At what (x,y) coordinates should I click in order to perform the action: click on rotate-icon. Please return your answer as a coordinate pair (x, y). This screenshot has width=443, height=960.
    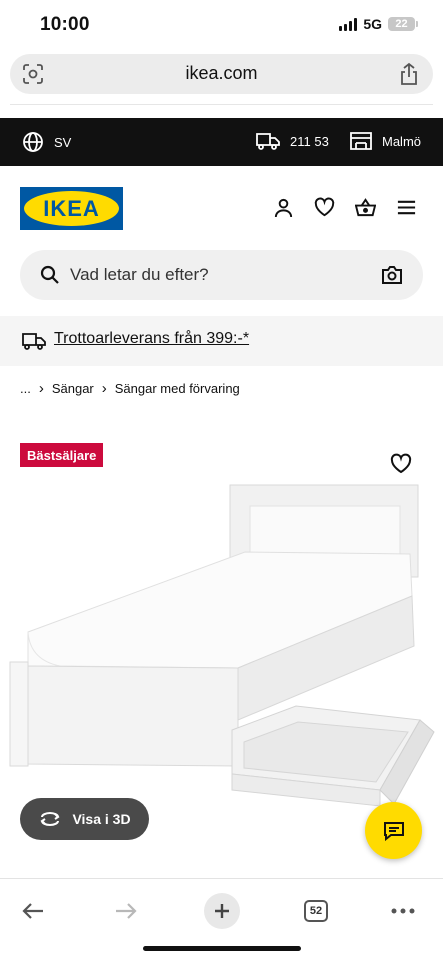
    Looking at the image, I should click on (50, 819).